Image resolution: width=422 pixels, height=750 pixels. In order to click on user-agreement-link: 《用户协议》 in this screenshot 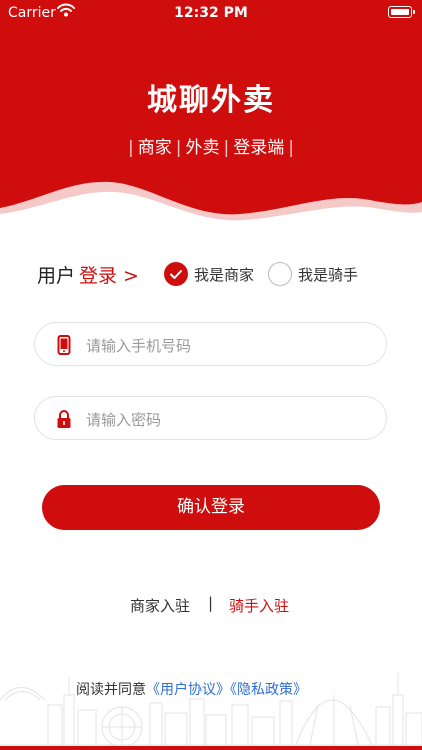, I will do `click(188, 690)`.